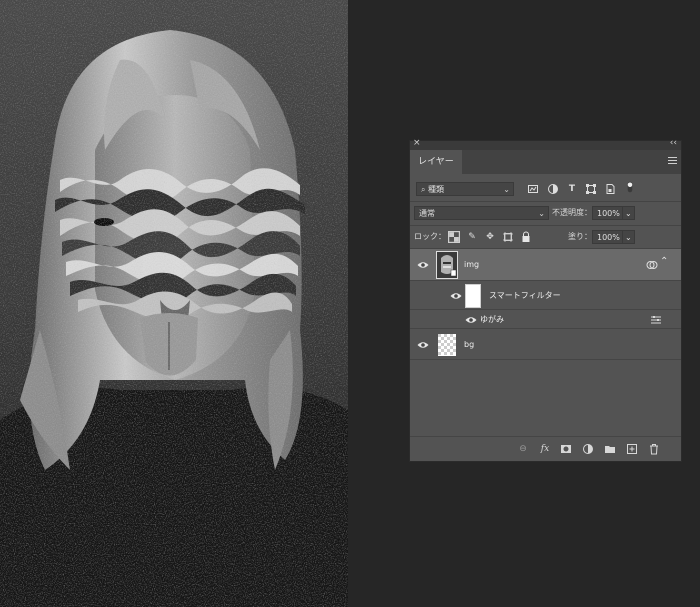 The image size is (700, 607). What do you see at coordinates (436, 162) in the screenshot?
I see `tab-layers: レイヤー` at bounding box center [436, 162].